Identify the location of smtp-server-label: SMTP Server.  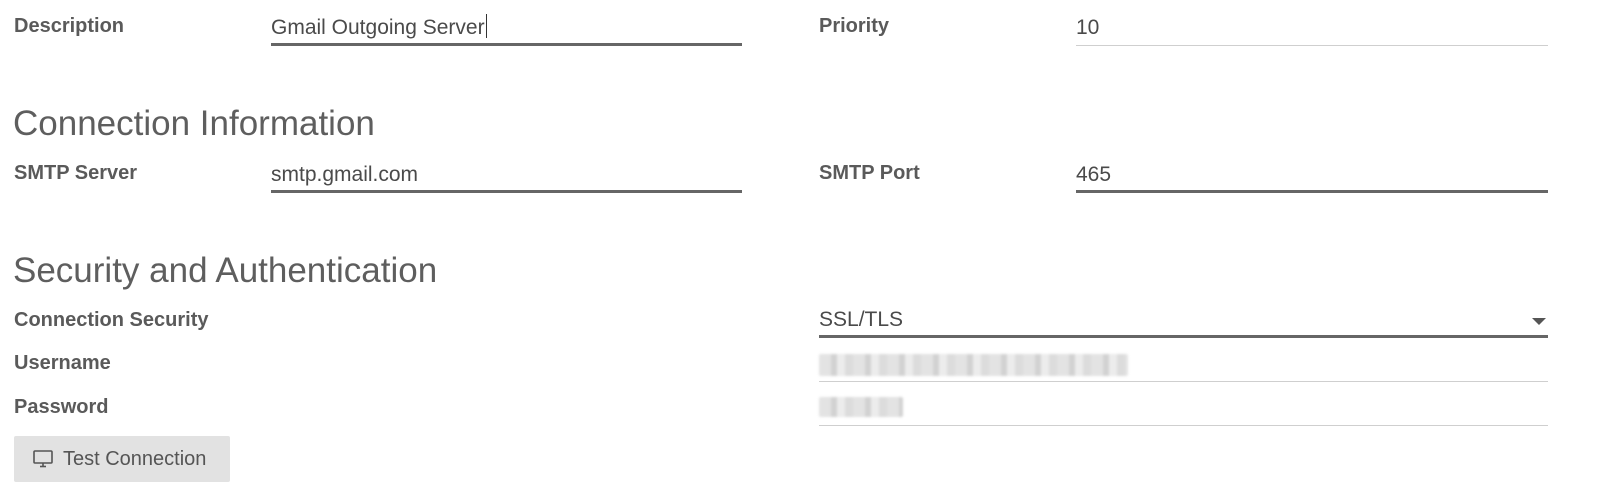
(76, 173).